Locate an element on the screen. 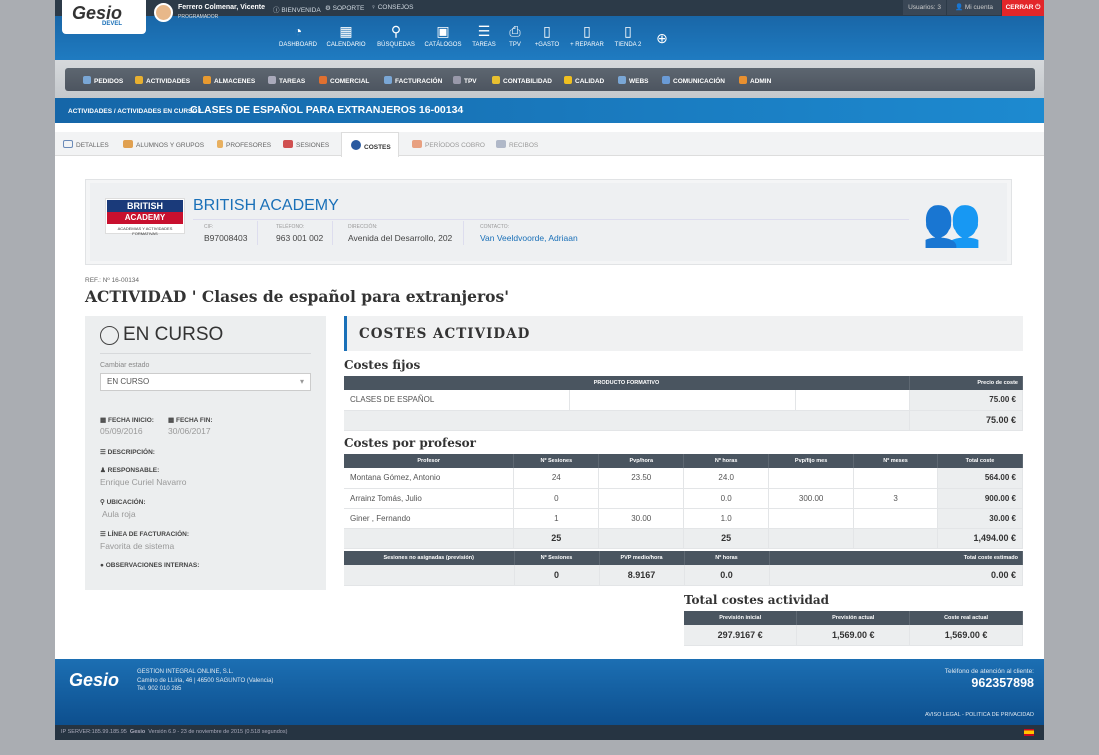 This screenshot has width=1099, height=755. menu-actividades: ACTIVIDADES is located at coordinates (162, 80).